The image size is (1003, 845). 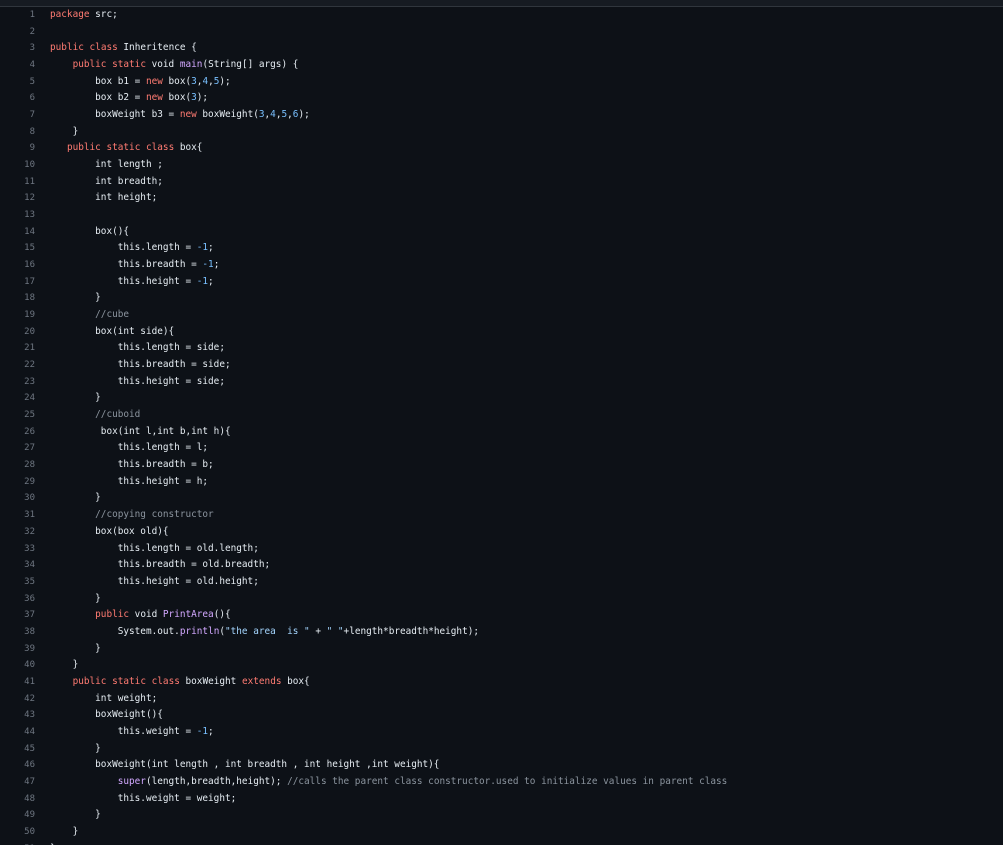 I want to click on code-token: " ", so click(x=335, y=631).